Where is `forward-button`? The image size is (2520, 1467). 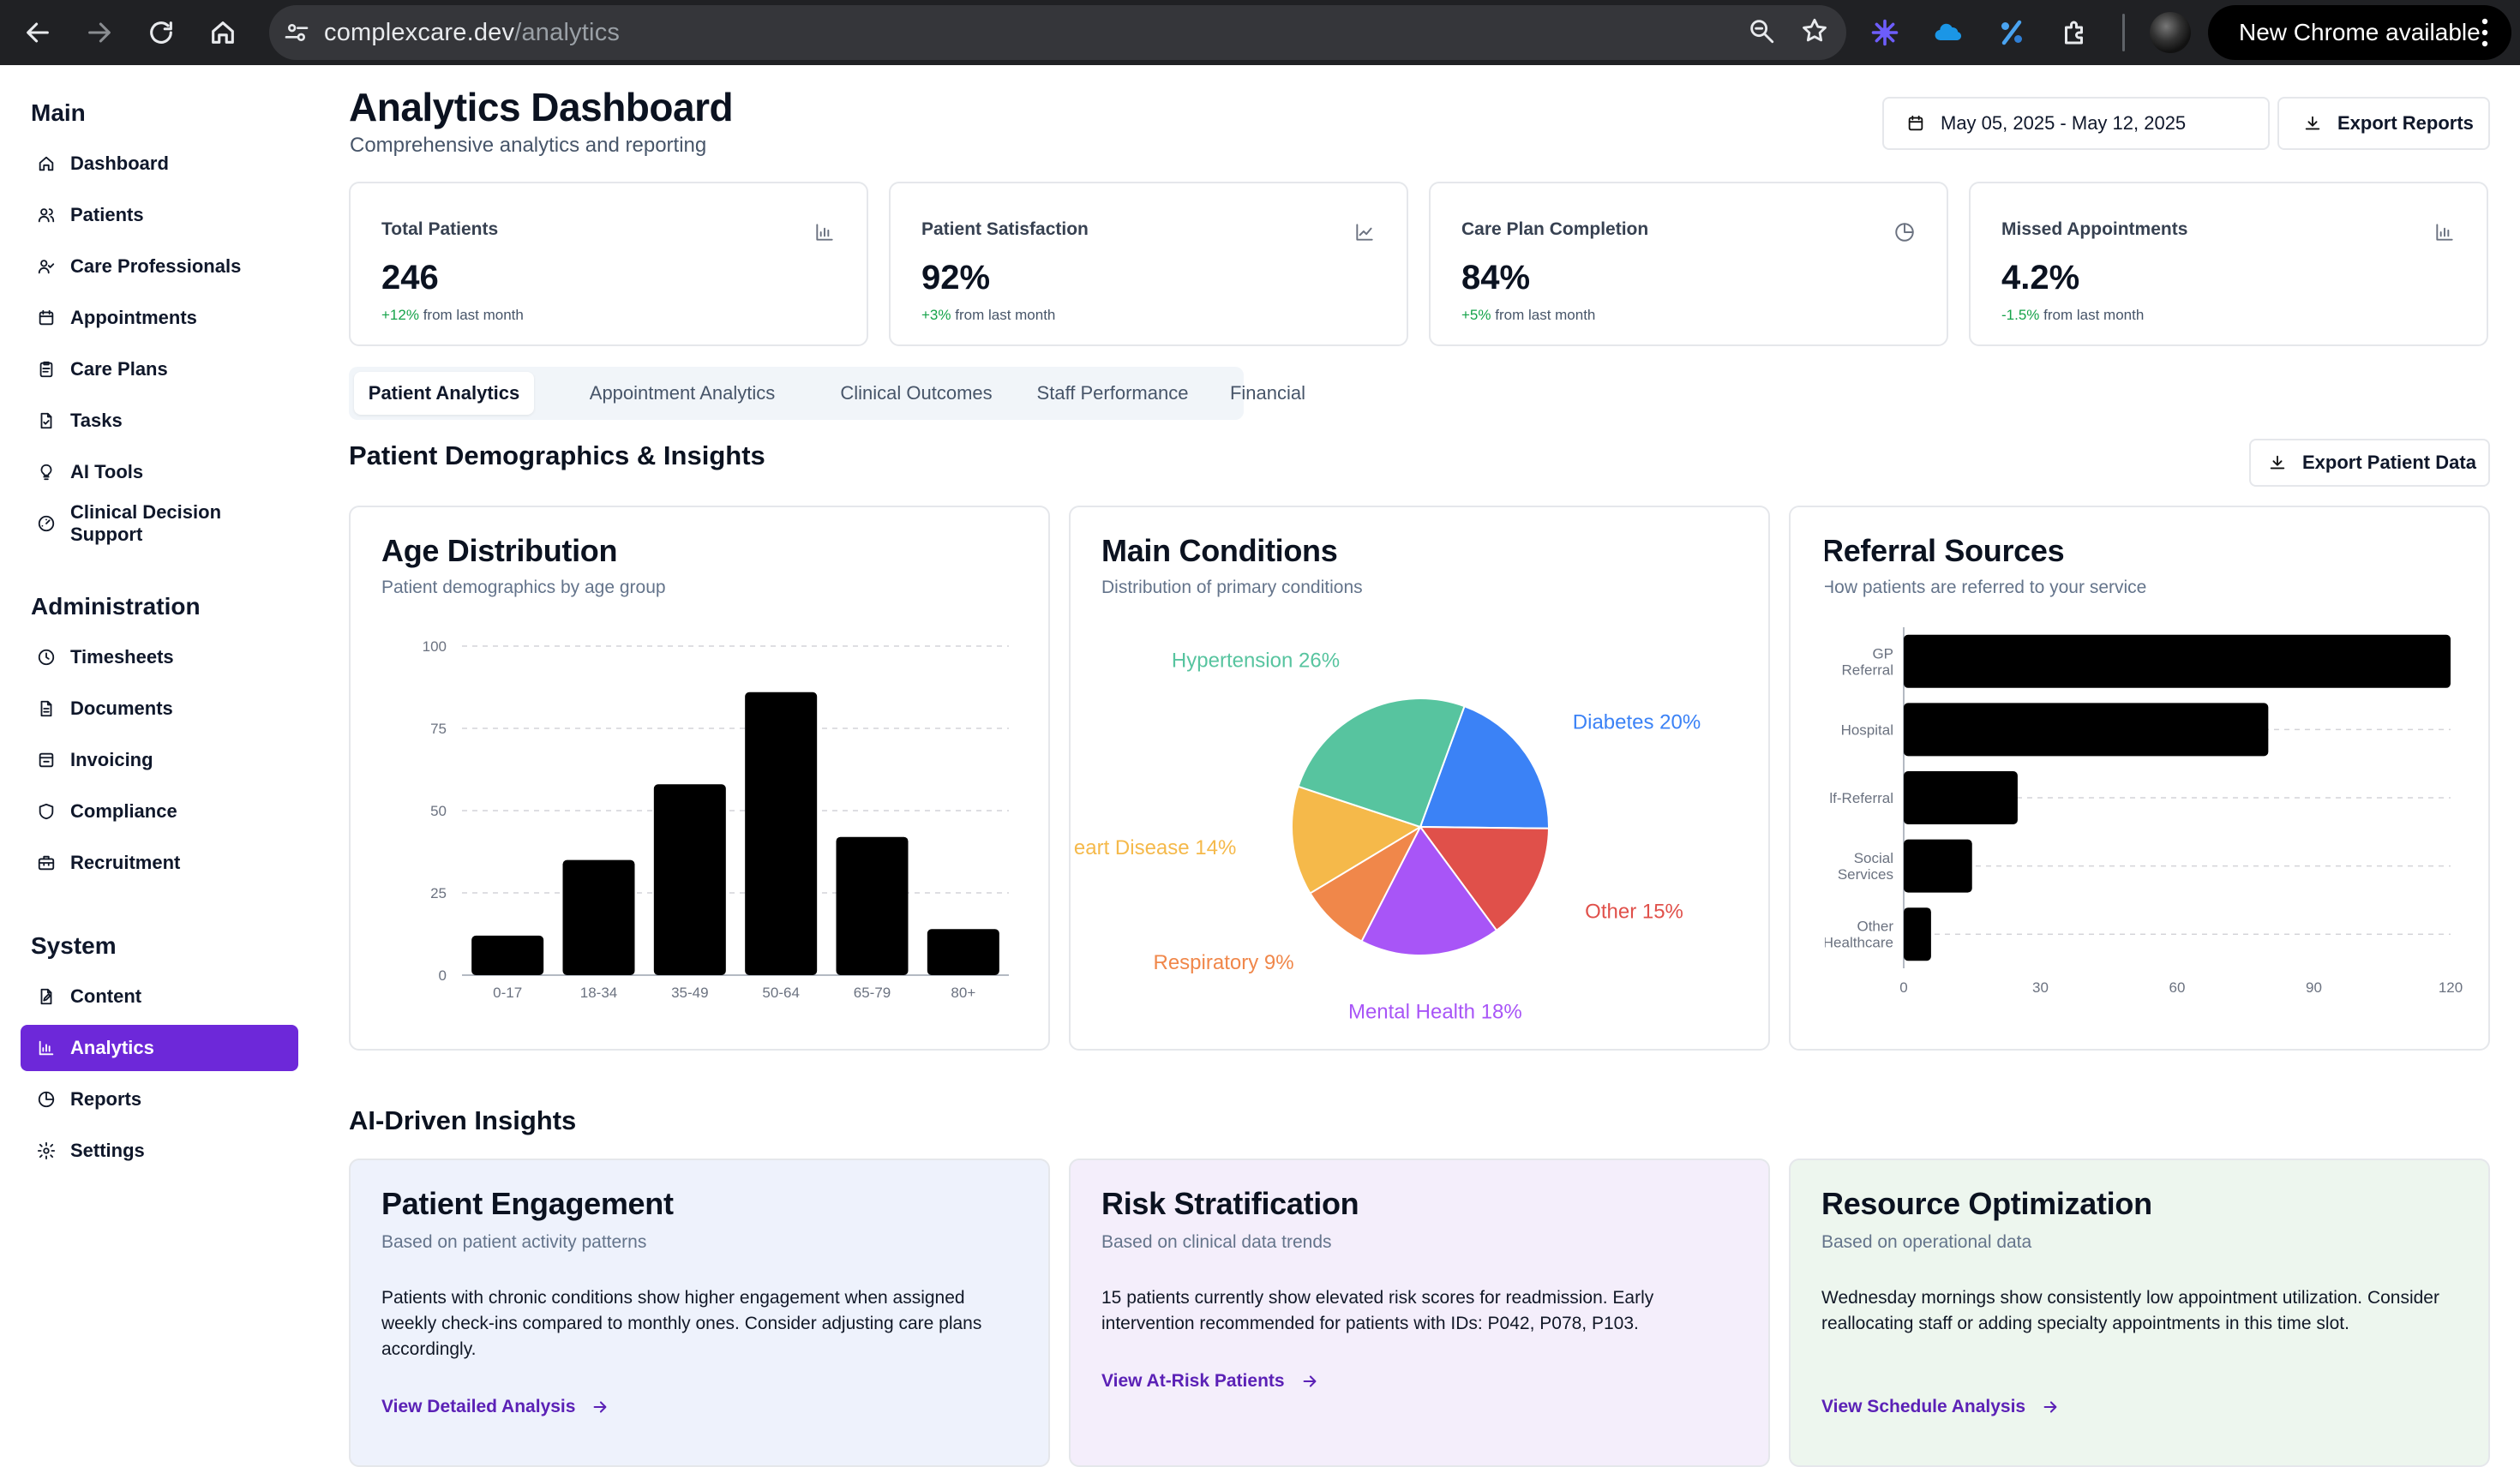 forward-button is located at coordinates (99, 32).